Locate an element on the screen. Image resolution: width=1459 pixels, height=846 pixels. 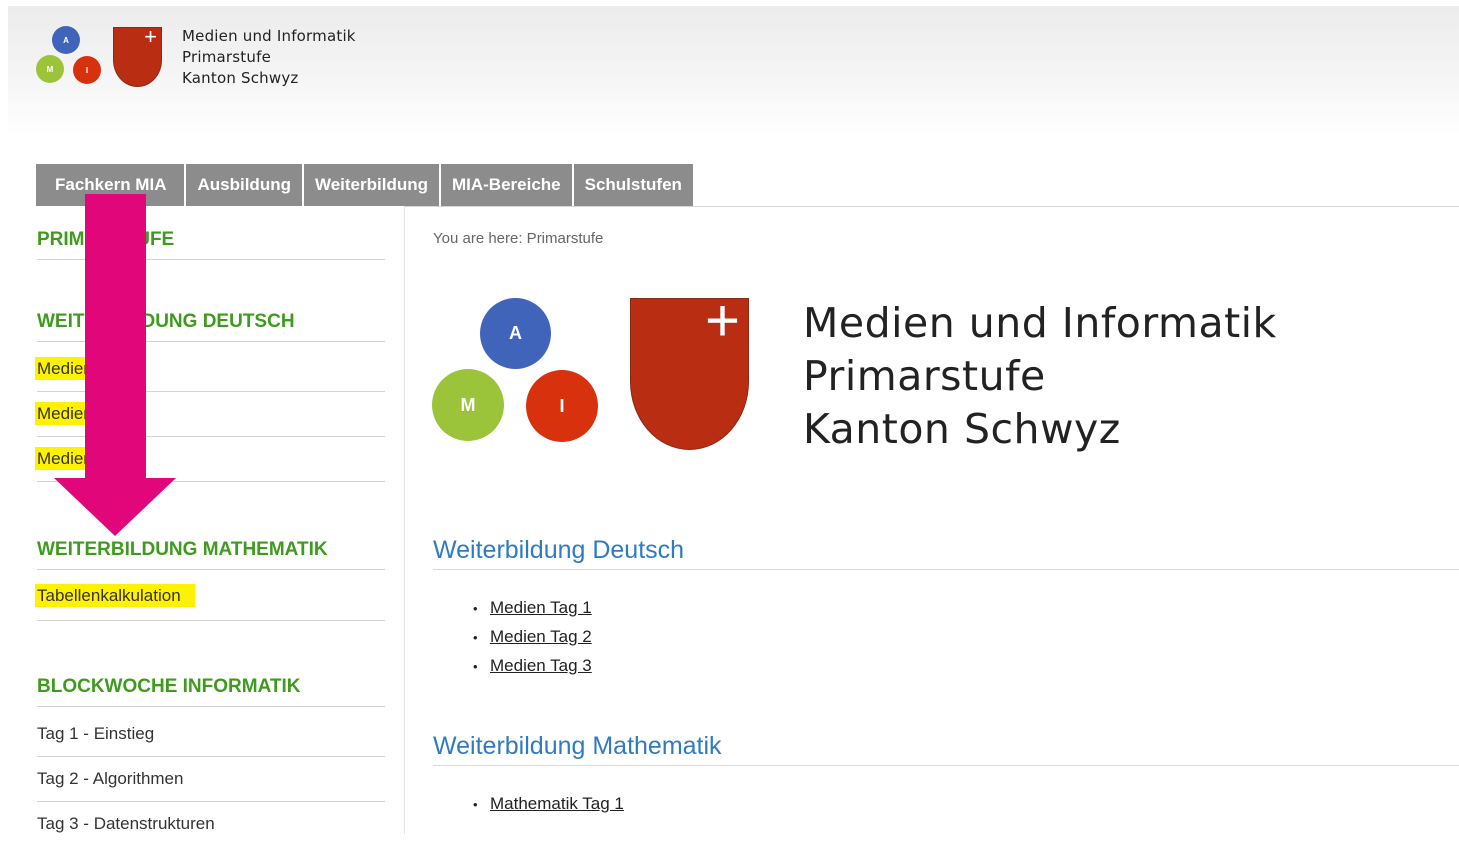
nav-tab-mia-bereiche: MIA-Bereiche is located at coordinates (507, 185).